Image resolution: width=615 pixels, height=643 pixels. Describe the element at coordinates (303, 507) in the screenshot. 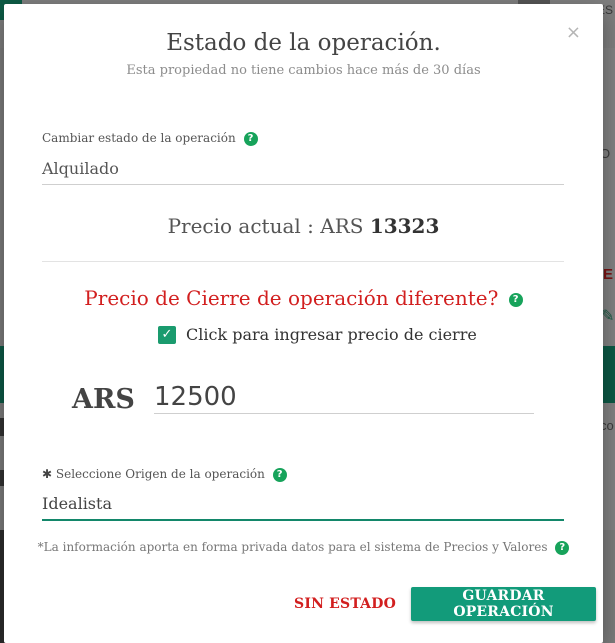

I see `origin-select: Idealista` at that location.